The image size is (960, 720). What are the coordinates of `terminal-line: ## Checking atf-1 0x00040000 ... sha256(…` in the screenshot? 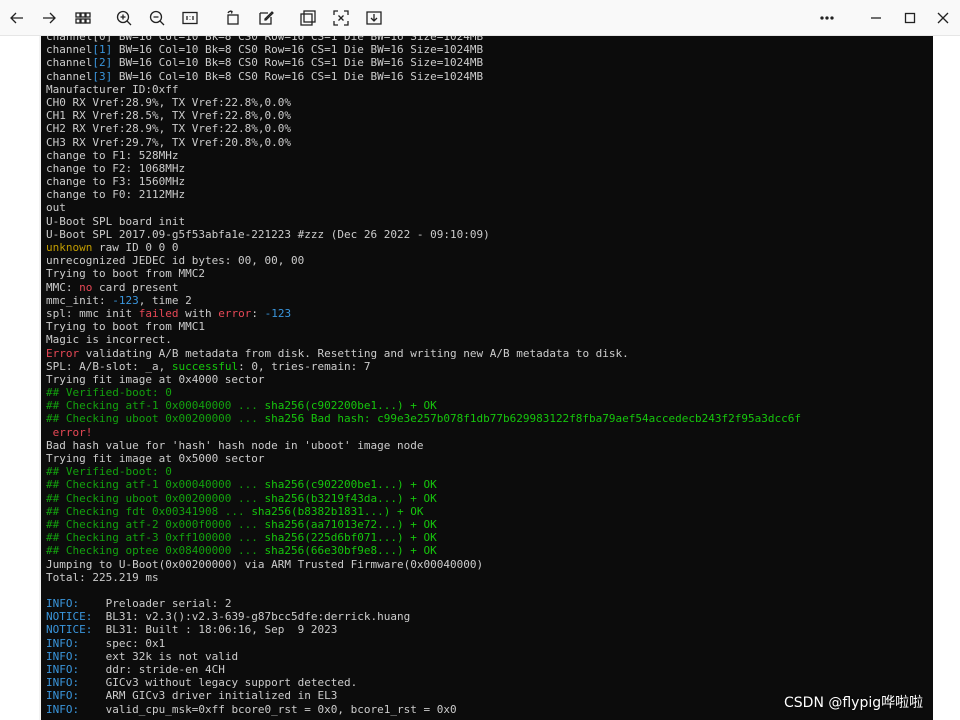 It's located at (423, 484).